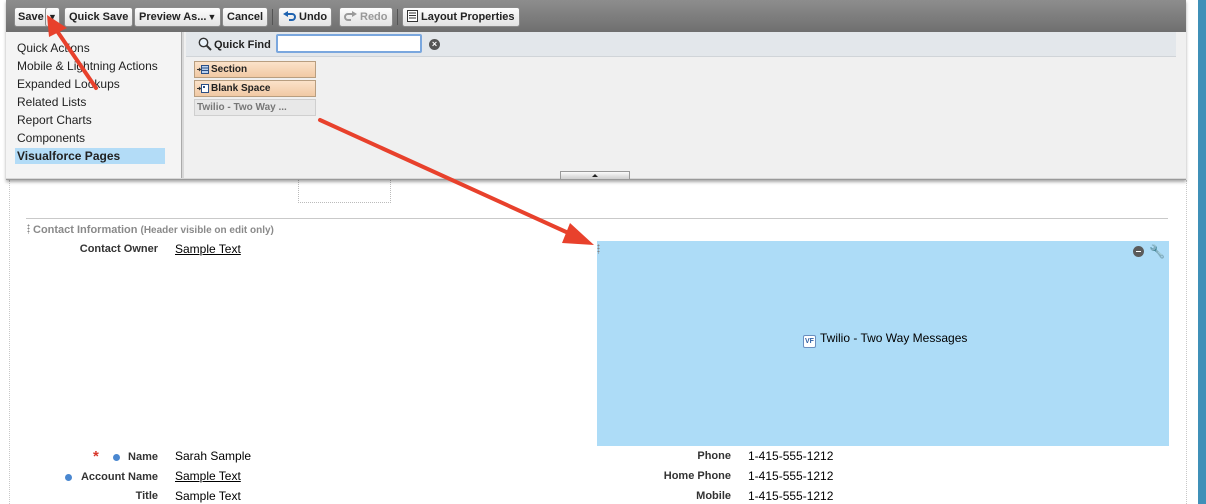  I want to click on section-title: Contact Information, so click(85, 230).